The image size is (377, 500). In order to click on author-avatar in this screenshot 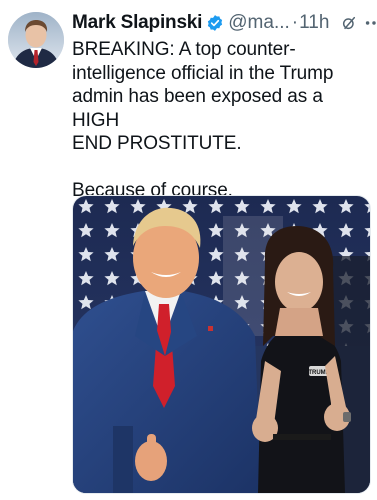, I will do `click(36, 40)`.